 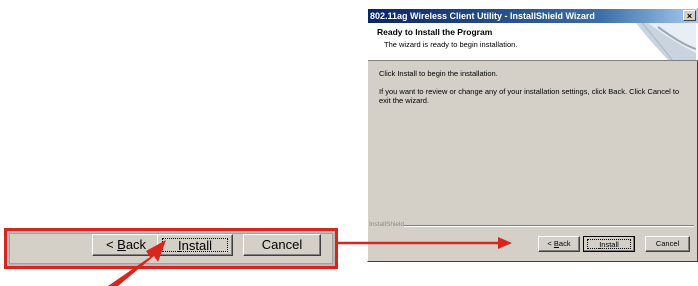 What do you see at coordinates (310, 261) in the screenshot?
I see `arrows-overlay` at bounding box center [310, 261].